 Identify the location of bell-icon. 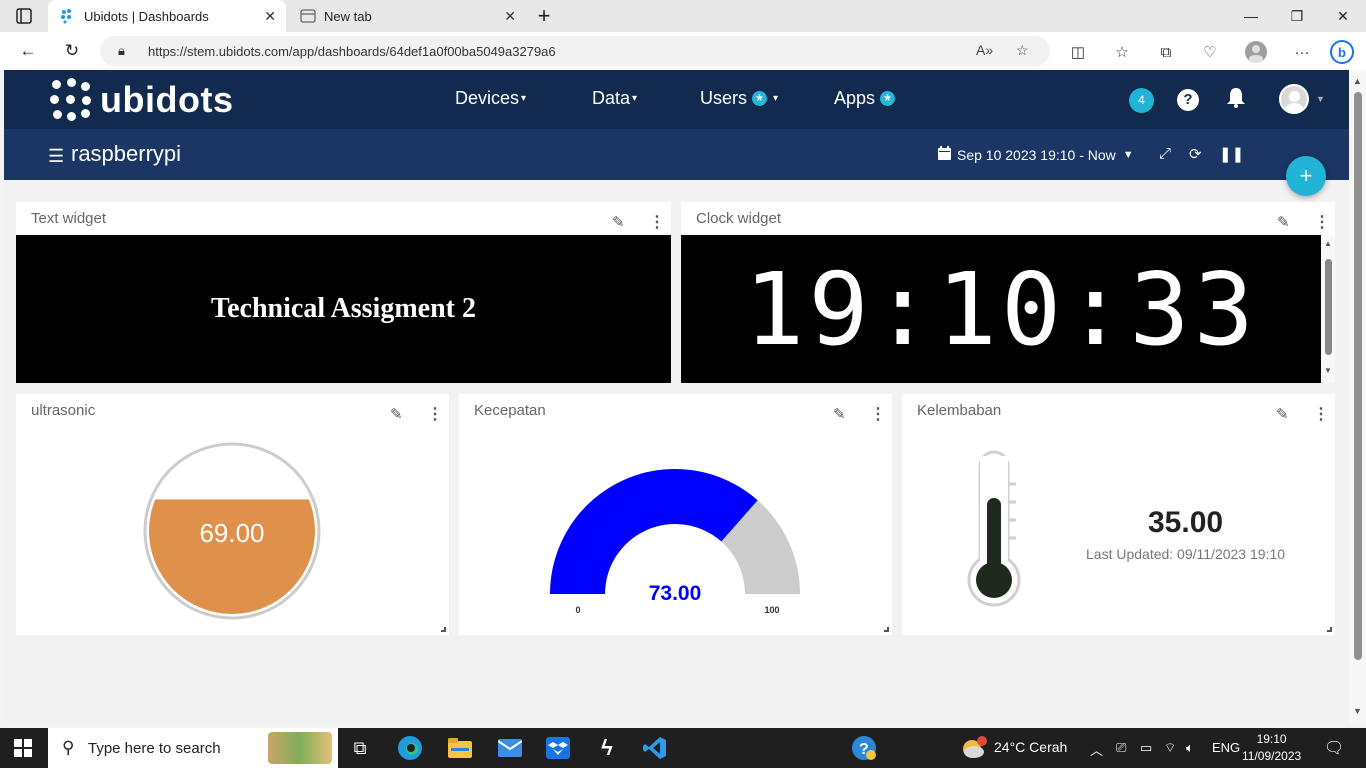
(1236, 100).